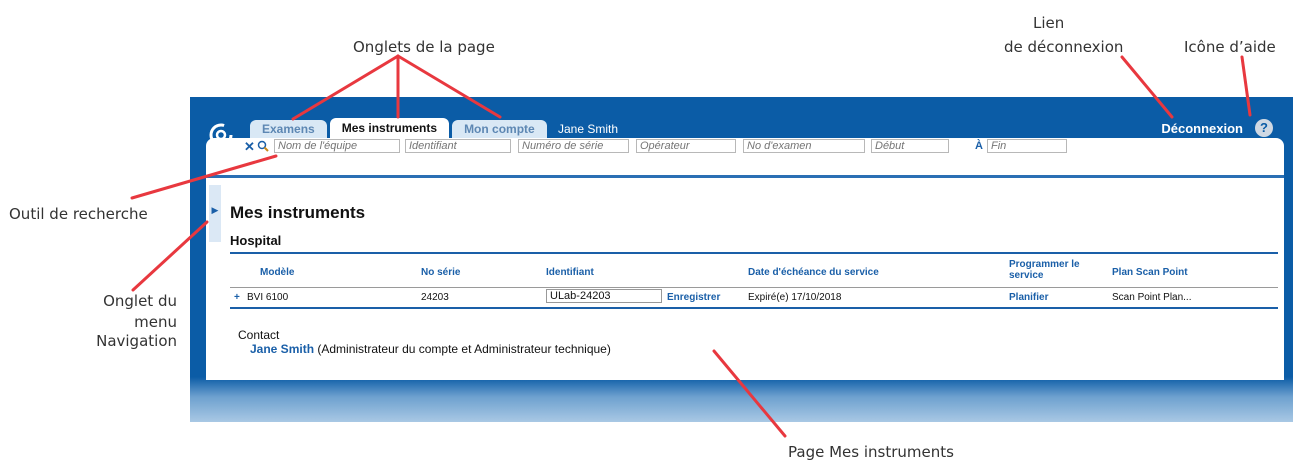 This screenshot has width=1311, height=464. I want to click on callout-nav-tab-line1: Onglet du, so click(140, 301).